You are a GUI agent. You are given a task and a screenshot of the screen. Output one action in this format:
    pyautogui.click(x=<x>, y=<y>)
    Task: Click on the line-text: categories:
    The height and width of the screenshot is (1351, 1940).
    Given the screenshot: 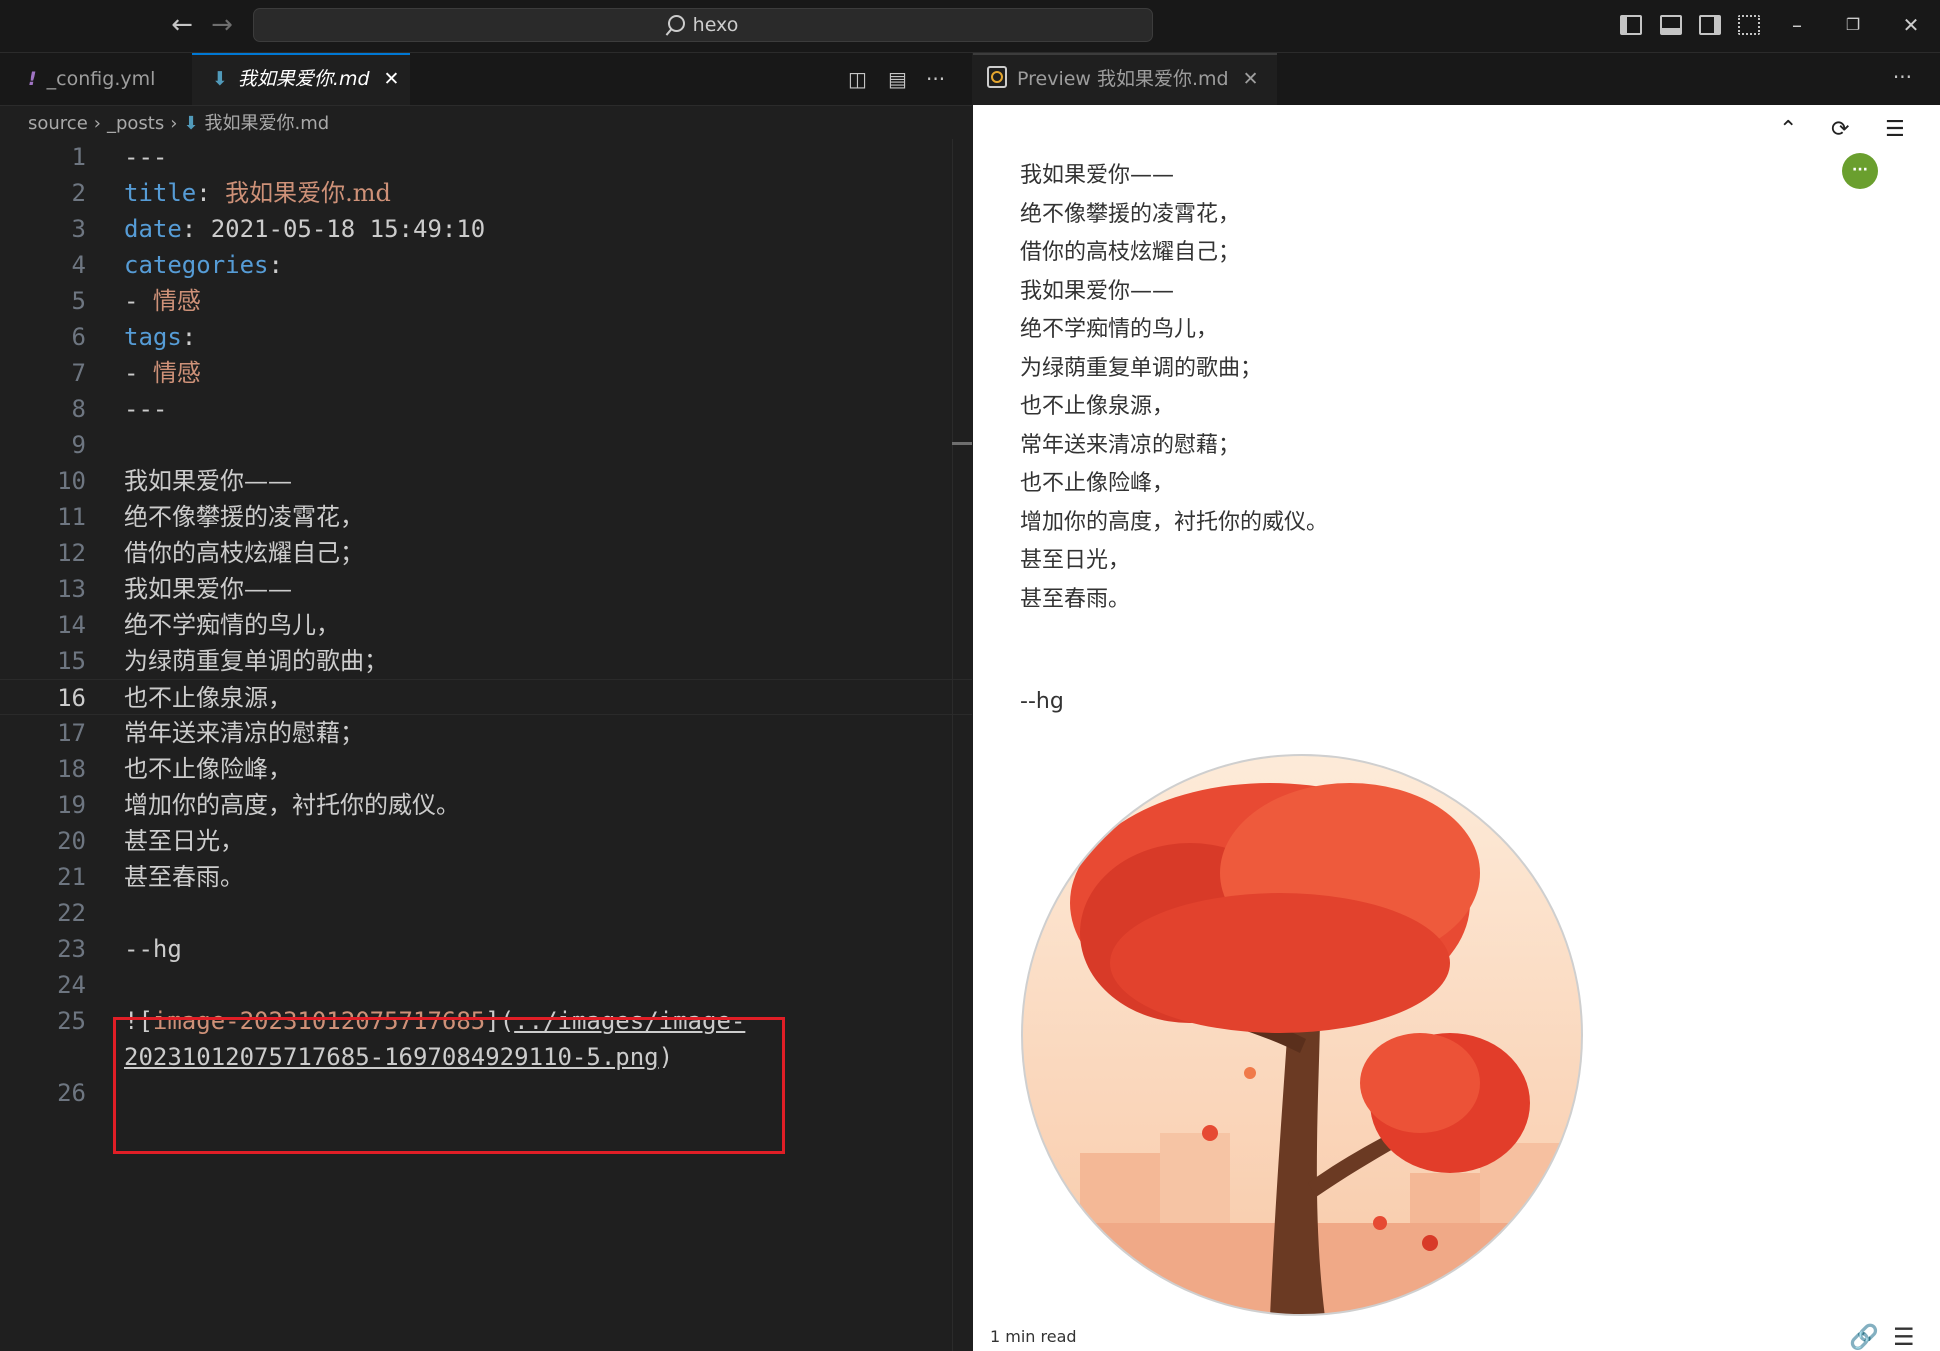 What is the action you would take?
    pyautogui.click(x=203, y=265)
    